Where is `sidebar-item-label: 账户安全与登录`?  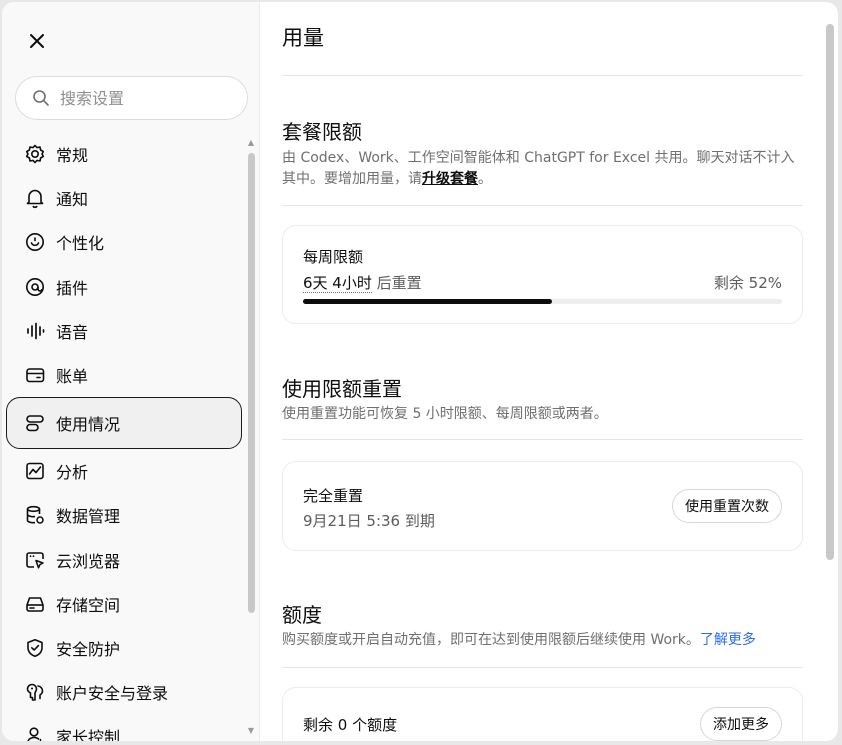 sidebar-item-label: 账户安全与登录 is located at coordinates (112, 694).